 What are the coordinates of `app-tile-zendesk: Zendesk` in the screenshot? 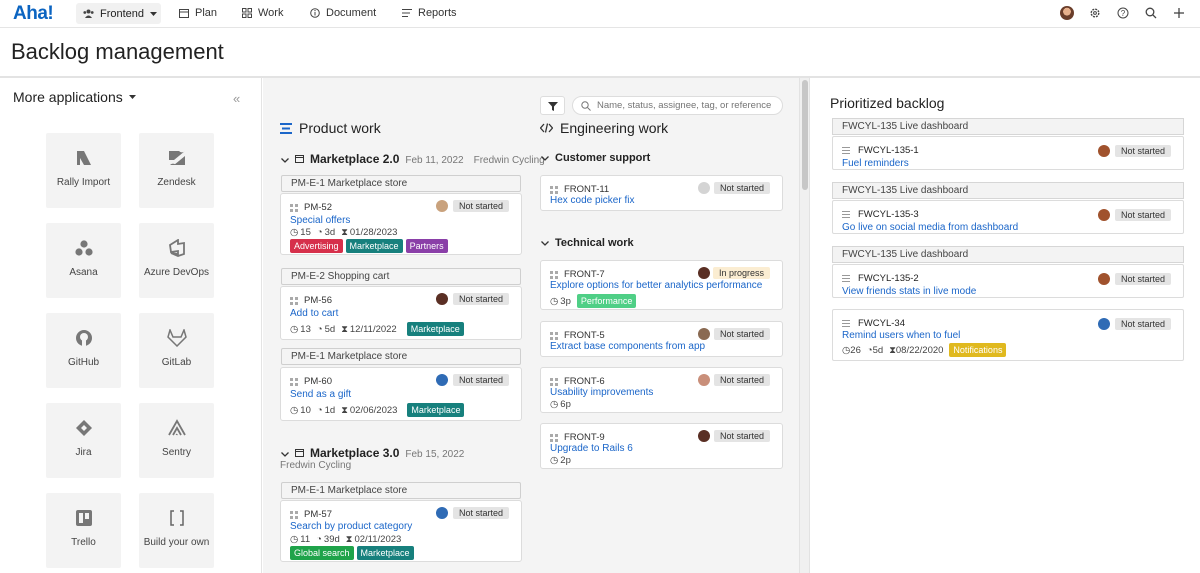 It's located at (176, 170).